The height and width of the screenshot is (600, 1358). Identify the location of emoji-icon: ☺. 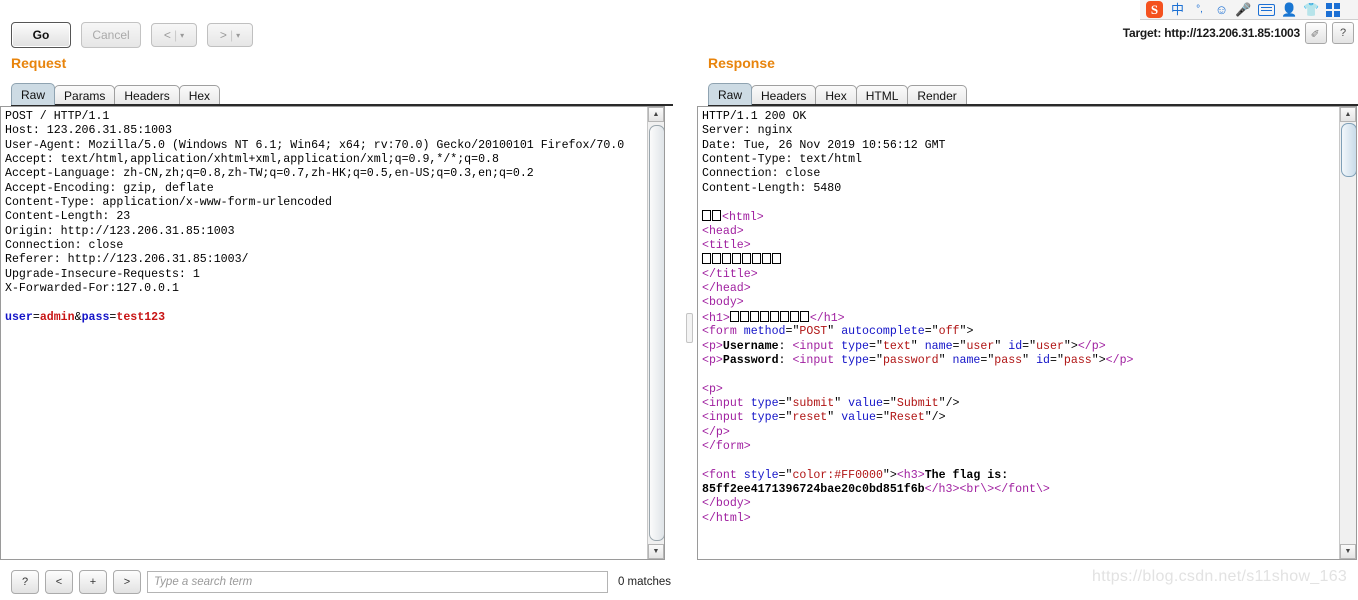
(1221, 9).